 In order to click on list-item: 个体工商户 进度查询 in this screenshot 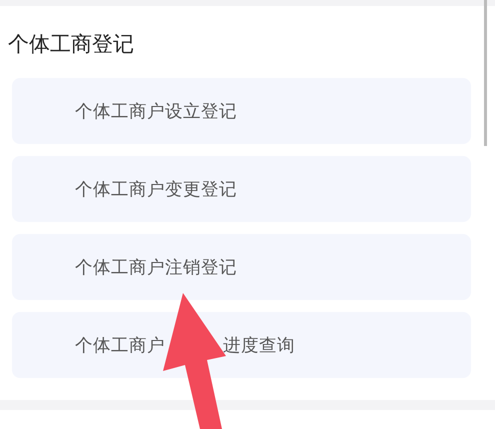, I will do `click(241, 345)`.